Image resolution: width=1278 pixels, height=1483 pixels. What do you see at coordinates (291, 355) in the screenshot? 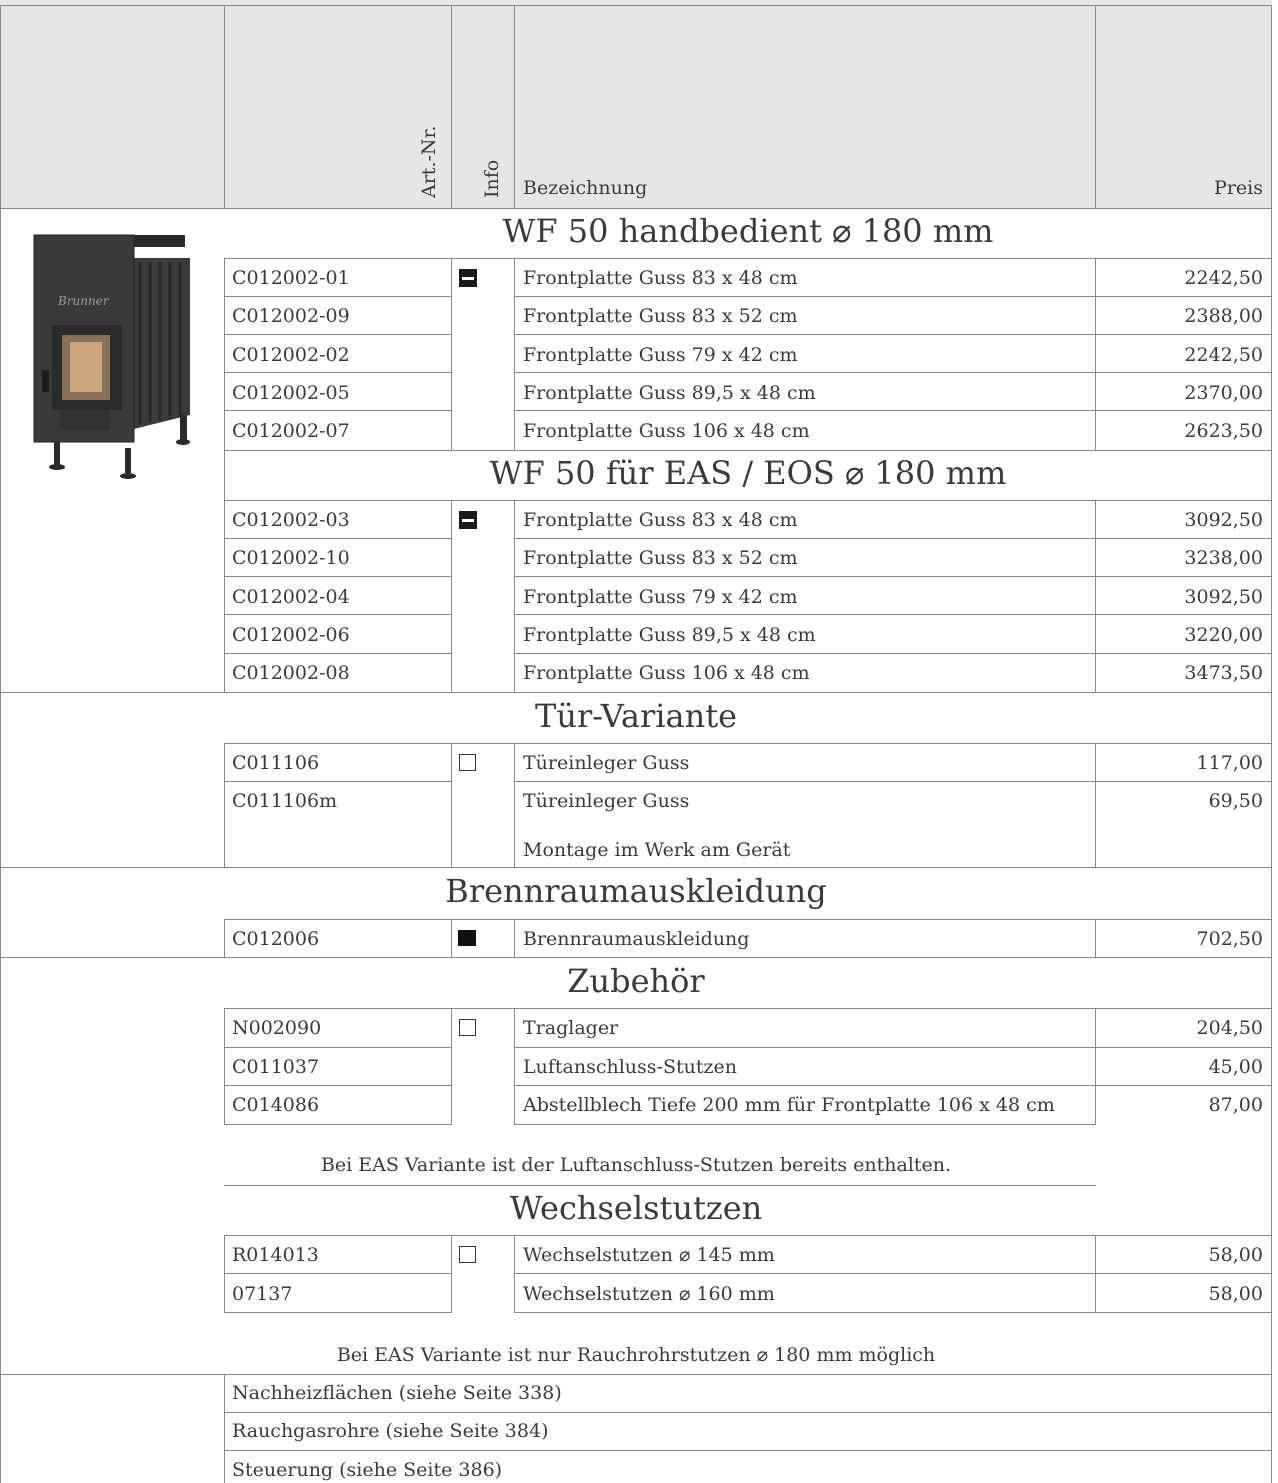
I see `table-row-art: C012002-02` at bounding box center [291, 355].